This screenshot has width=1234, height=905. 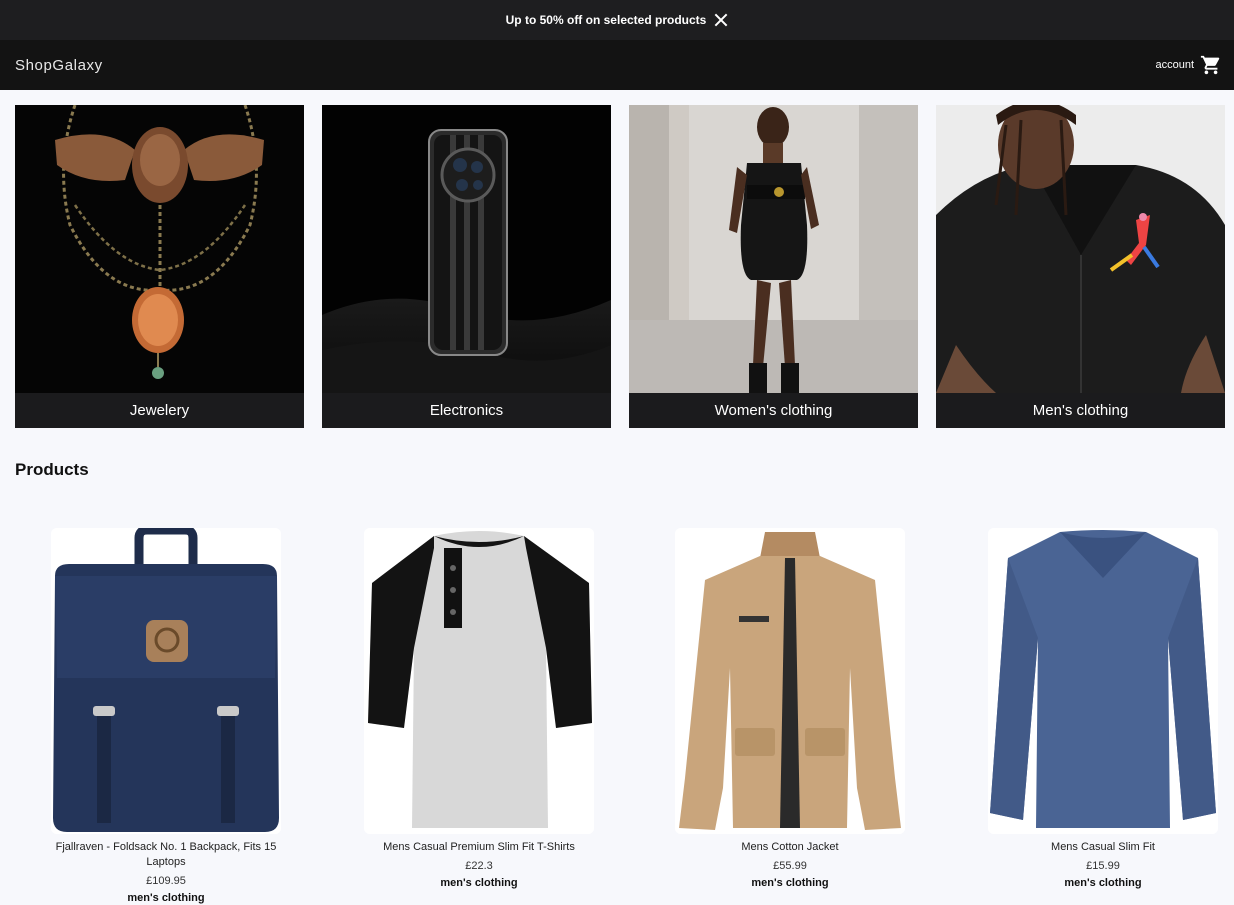 What do you see at coordinates (773, 249) in the screenshot?
I see `womens-clothing-image` at bounding box center [773, 249].